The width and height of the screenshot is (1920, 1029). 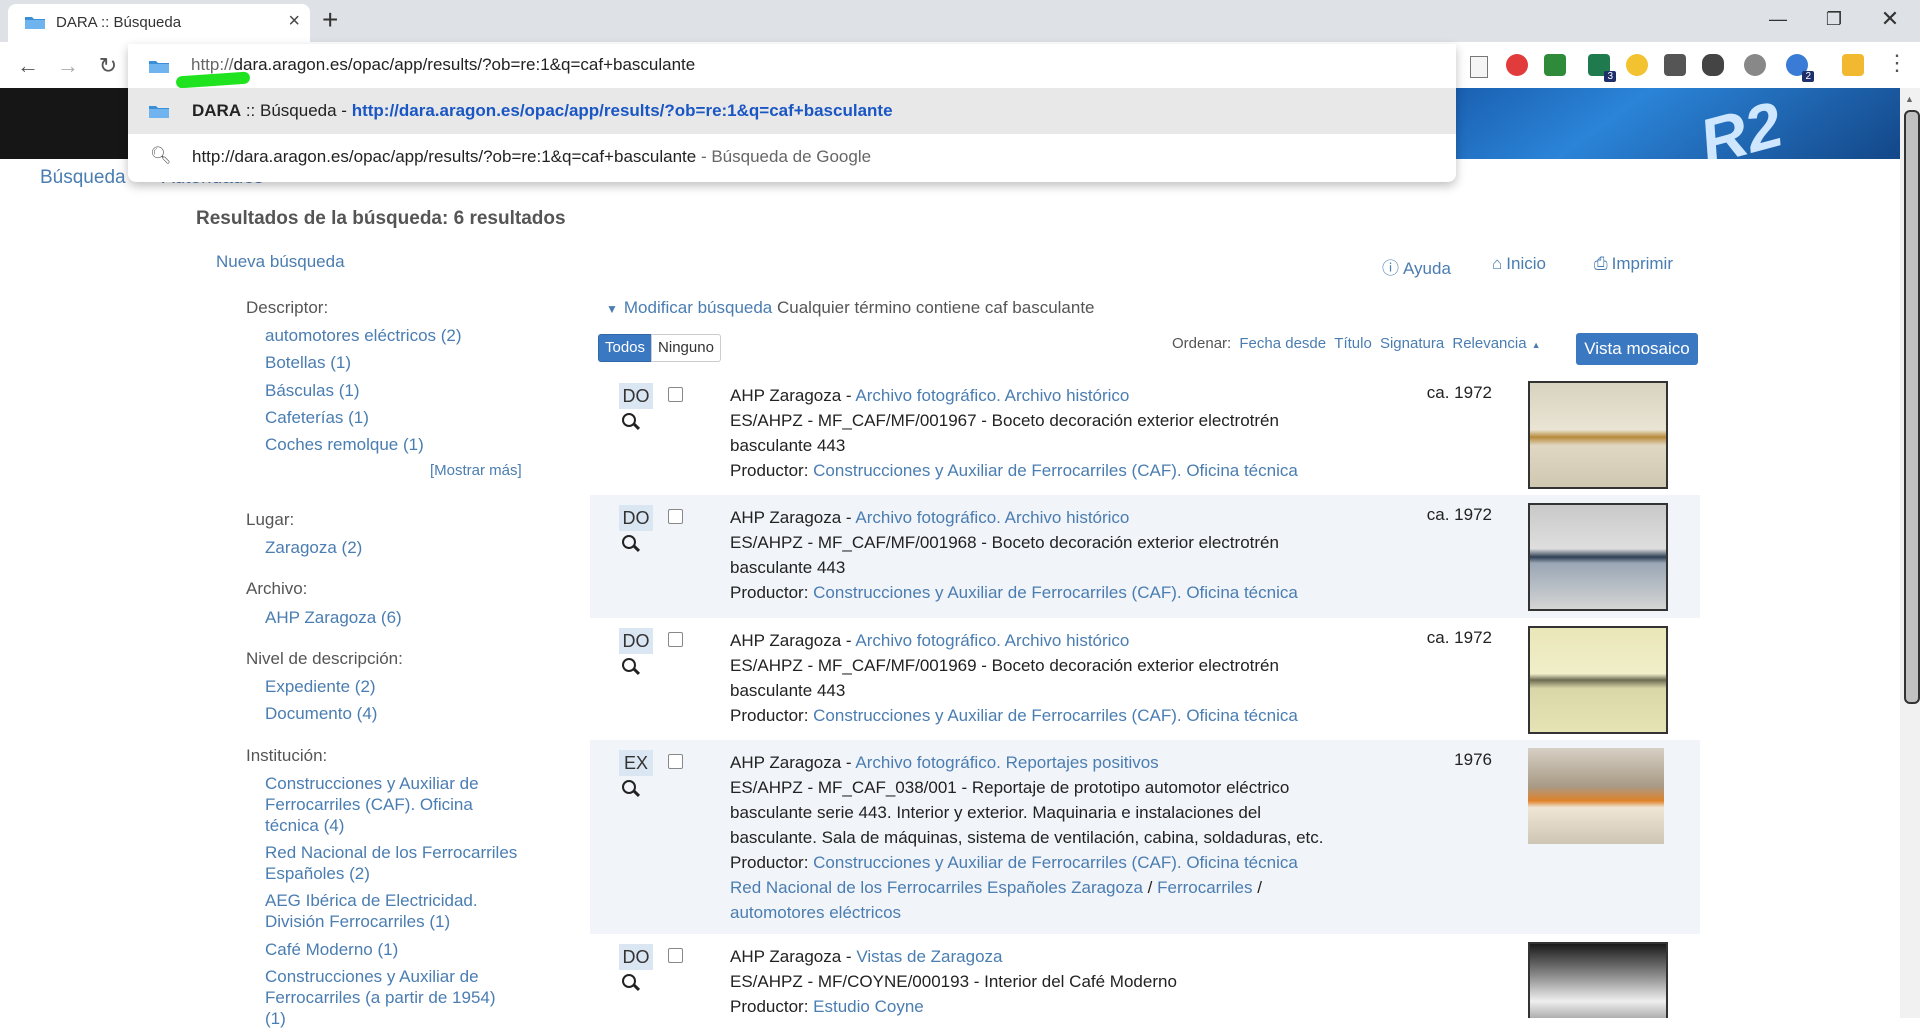 What do you see at coordinates (330, 20) in the screenshot?
I see `new-tab-button: +` at bounding box center [330, 20].